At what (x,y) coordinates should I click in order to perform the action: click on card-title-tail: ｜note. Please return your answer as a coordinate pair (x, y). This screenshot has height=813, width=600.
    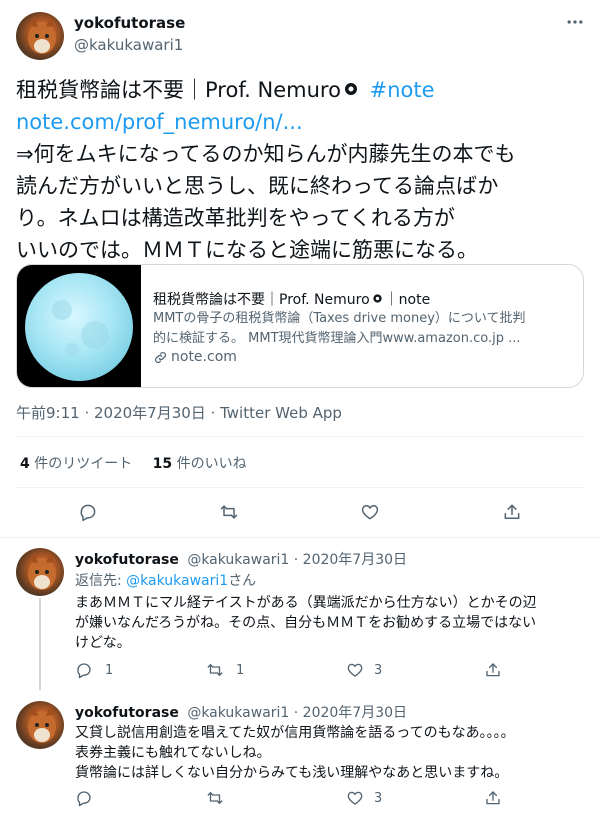
    Looking at the image, I should click on (407, 300).